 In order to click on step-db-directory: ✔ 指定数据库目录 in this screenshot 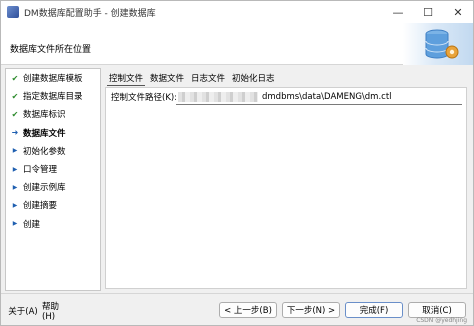, I will do `click(53, 96)`.